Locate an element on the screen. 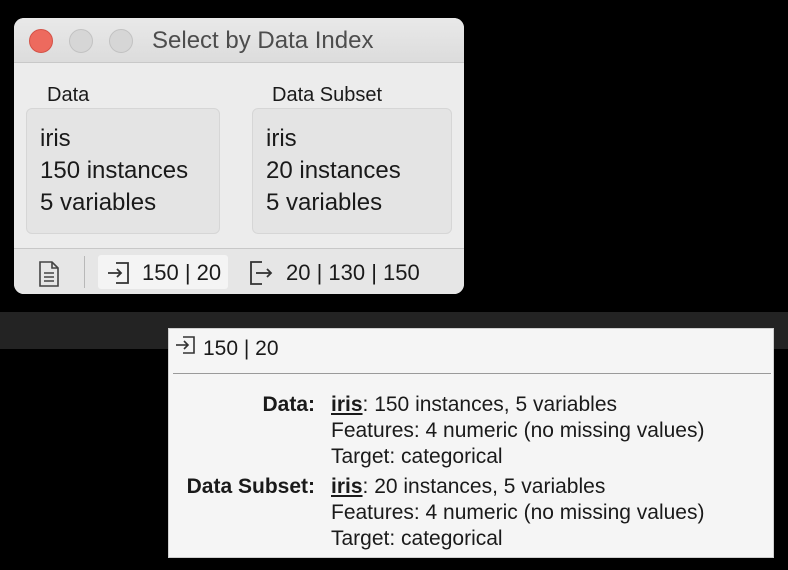 This screenshot has height=570, width=788. output-summary: 20 | 130 | 150 is located at coordinates (353, 272).